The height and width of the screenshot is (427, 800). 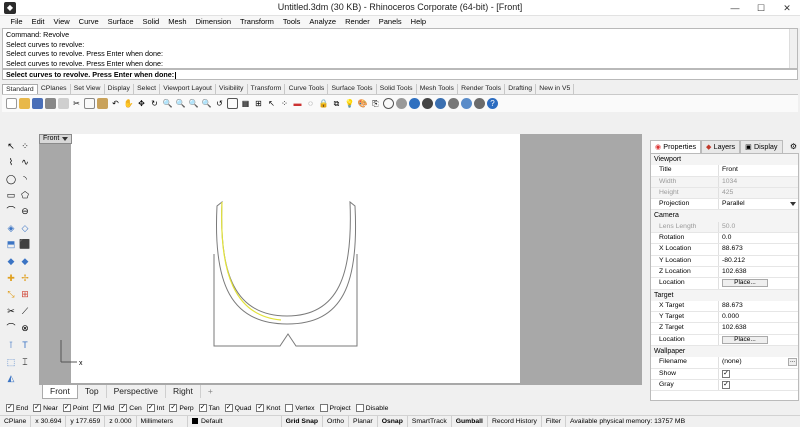 I want to click on maximize-button: ☐, so click(x=761, y=8).